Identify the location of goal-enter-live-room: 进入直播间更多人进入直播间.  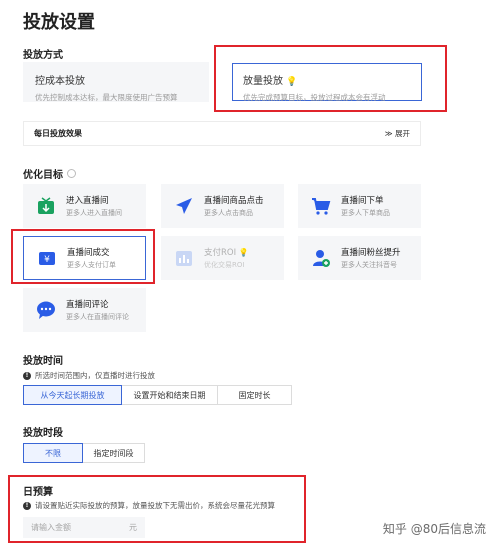
(84, 206).